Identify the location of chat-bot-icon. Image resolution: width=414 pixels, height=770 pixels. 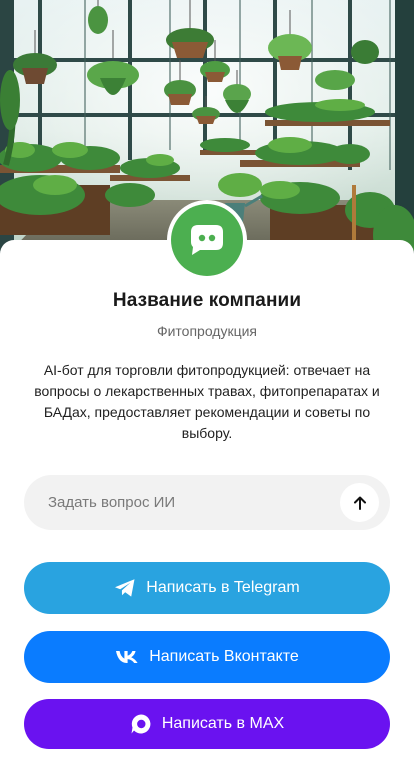
(207, 240).